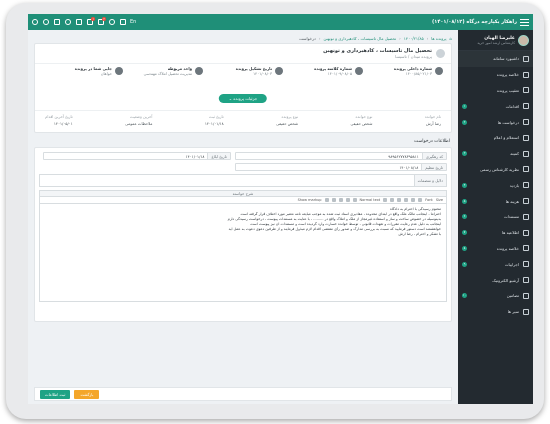  Describe the element at coordinates (419, 234) in the screenshot. I see `editor-line: با تشکر و احترام ، رضا آرش` at that location.